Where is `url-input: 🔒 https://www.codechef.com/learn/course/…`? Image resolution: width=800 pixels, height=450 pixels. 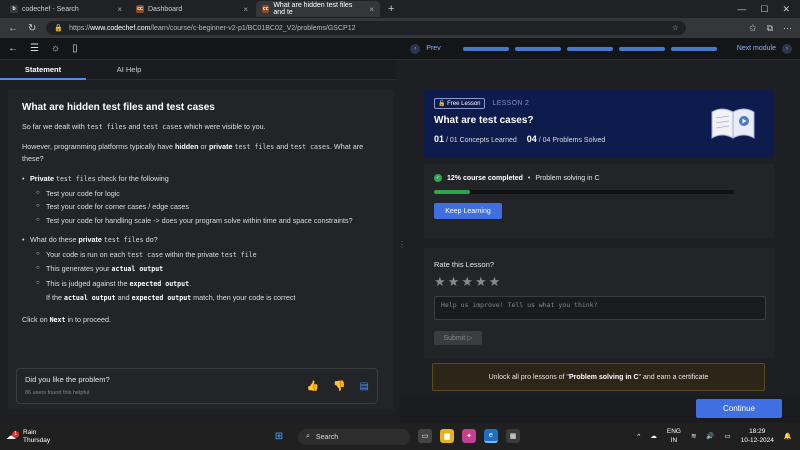 url-input: 🔒 https://www.codechef.com/learn/course/… is located at coordinates (366, 28).